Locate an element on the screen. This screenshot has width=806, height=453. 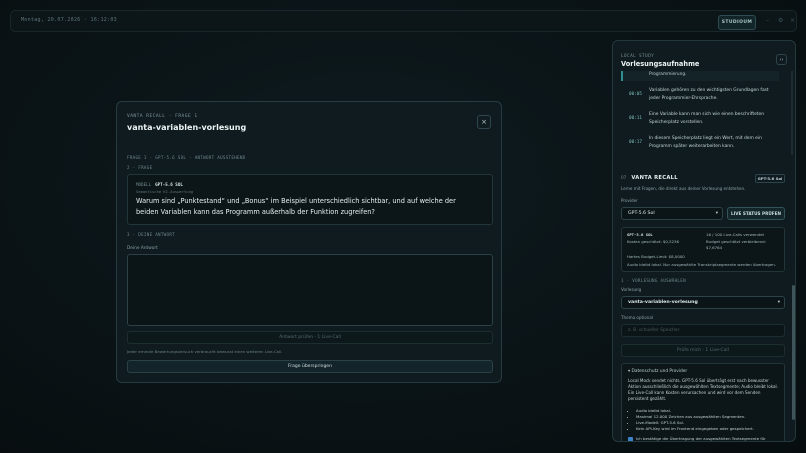
minimize-icon: – is located at coordinates (767, 20).